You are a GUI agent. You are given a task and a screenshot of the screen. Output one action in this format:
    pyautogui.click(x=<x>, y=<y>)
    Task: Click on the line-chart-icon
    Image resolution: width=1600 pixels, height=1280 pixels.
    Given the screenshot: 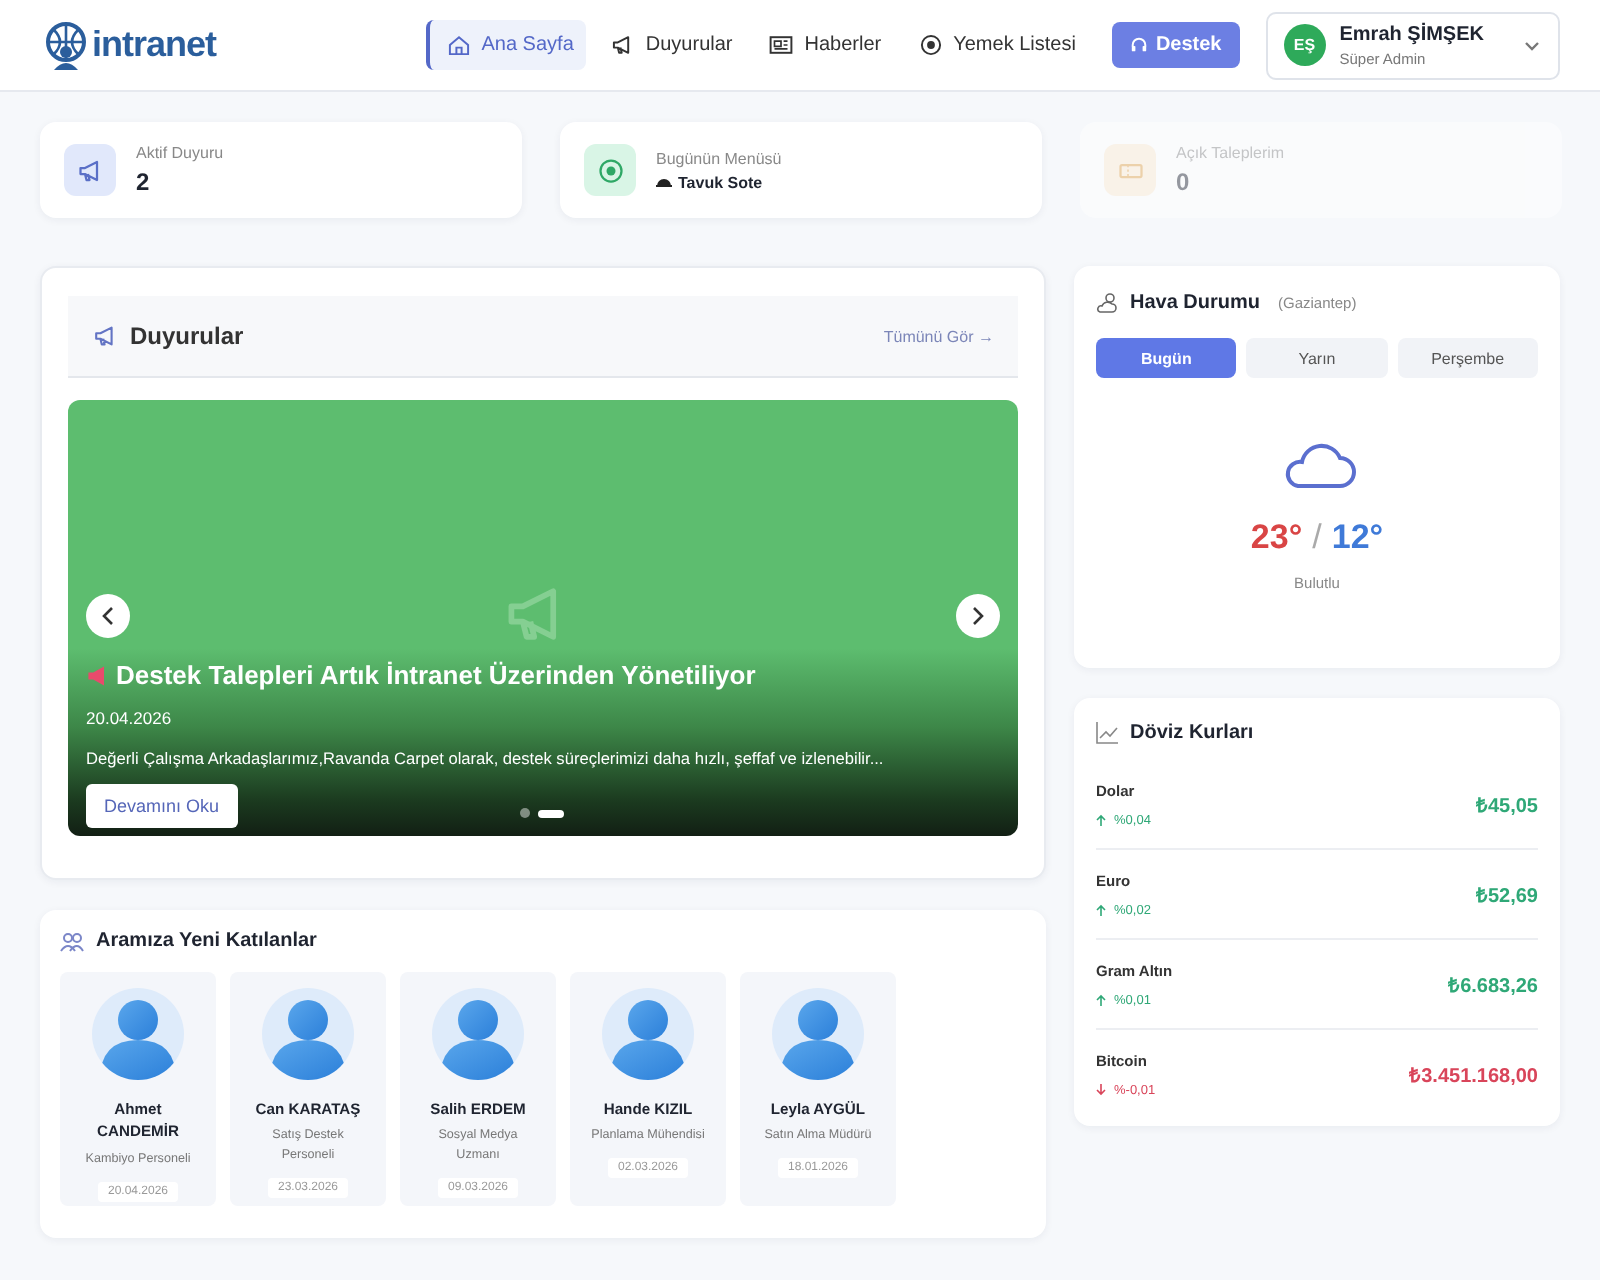 What is the action you would take?
    pyautogui.click(x=1107, y=733)
    